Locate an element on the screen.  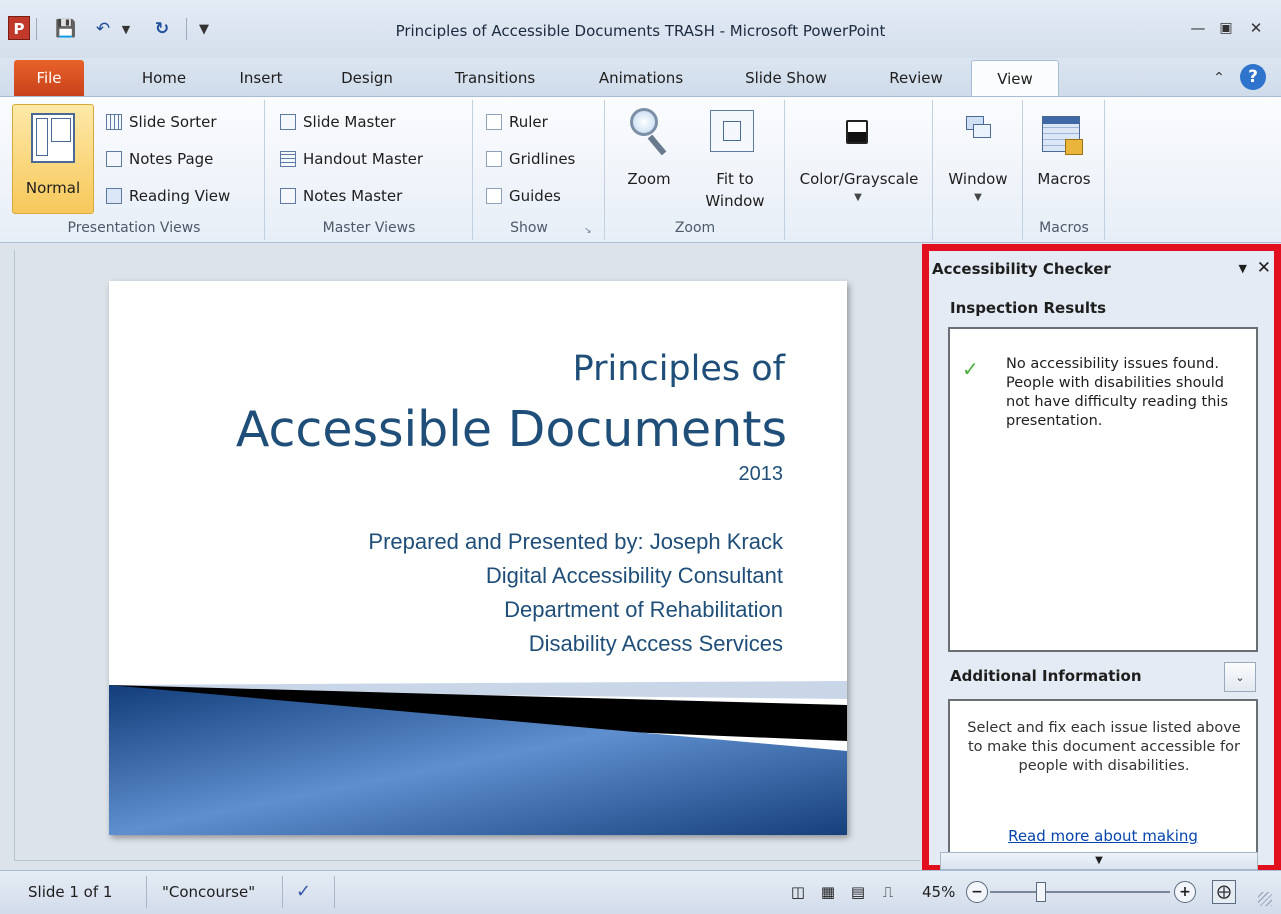
resize-grip-icon is located at coordinates (1265, 899).